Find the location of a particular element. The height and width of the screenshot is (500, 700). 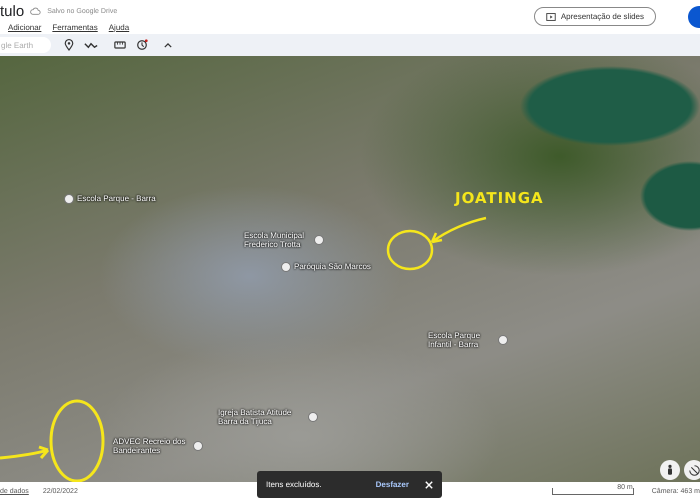

cloud-icon is located at coordinates (36, 11).